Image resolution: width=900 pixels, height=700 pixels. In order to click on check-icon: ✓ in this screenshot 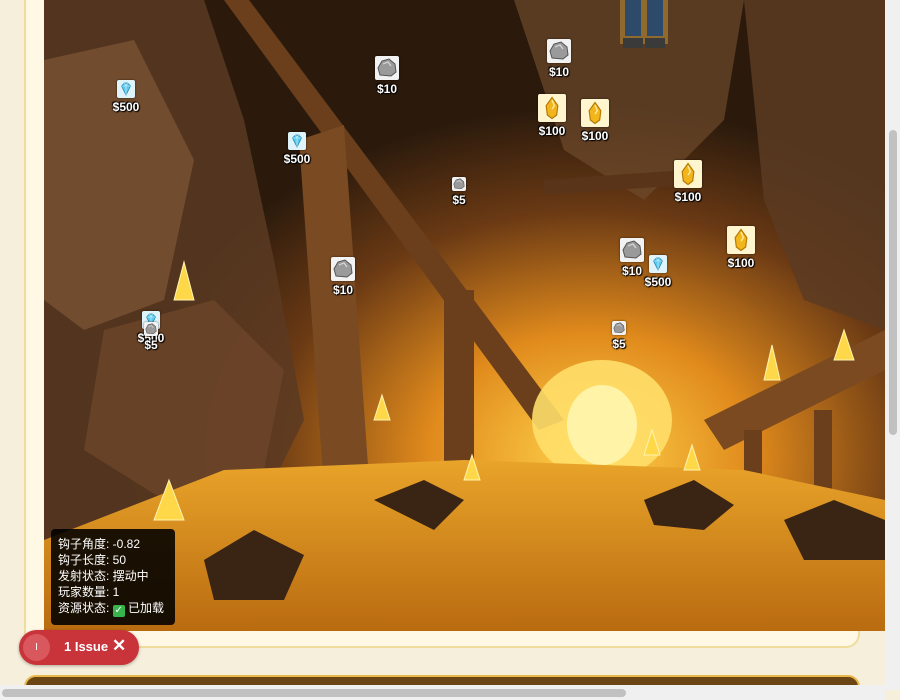, I will do `click(118, 611)`.